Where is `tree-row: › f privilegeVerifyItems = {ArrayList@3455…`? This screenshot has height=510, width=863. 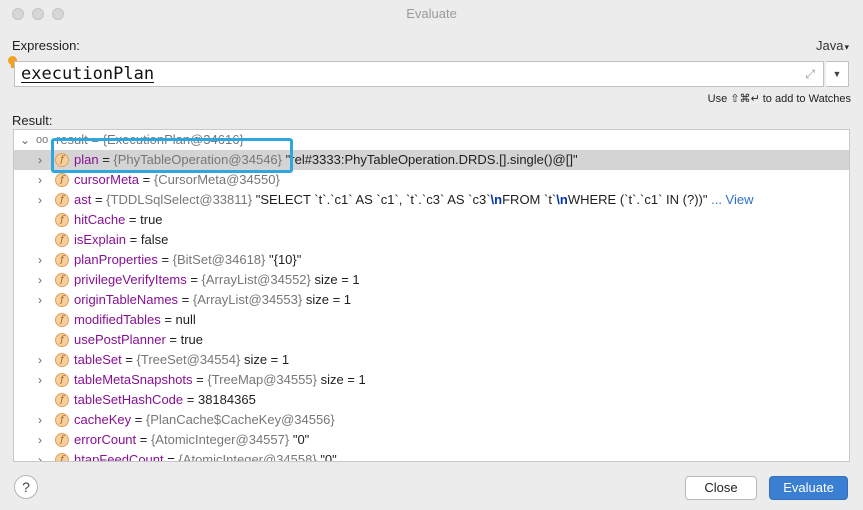
tree-row: › f privilegeVerifyItems = {ArrayList@3455… is located at coordinates (431, 280).